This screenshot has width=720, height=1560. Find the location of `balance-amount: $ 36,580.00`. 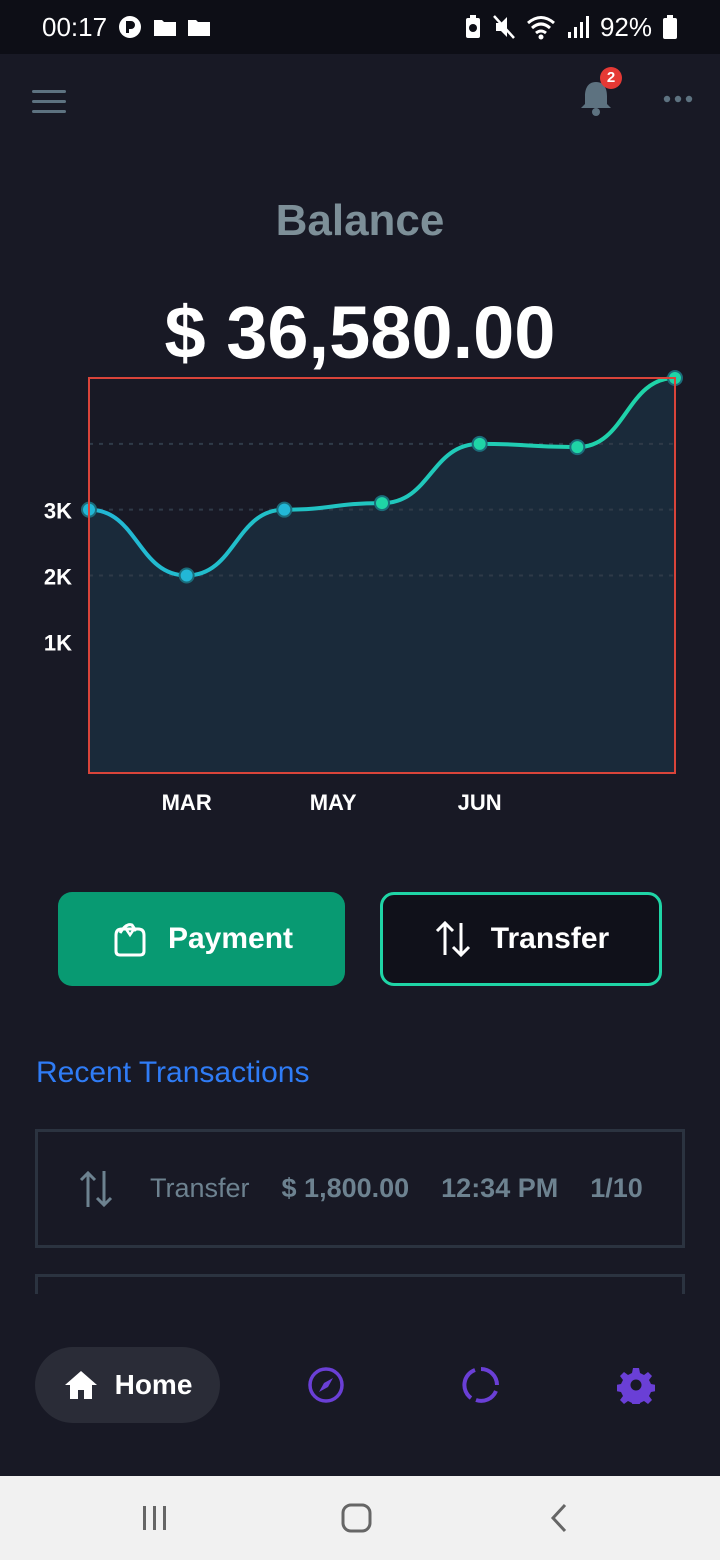

balance-amount: $ 36,580.00 is located at coordinates (360, 332).